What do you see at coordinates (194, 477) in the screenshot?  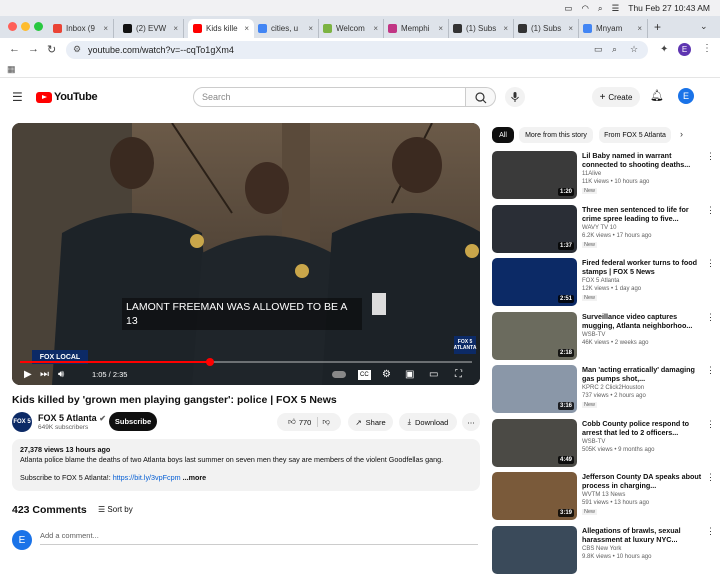 I see `show-more-link: ...more` at bounding box center [194, 477].